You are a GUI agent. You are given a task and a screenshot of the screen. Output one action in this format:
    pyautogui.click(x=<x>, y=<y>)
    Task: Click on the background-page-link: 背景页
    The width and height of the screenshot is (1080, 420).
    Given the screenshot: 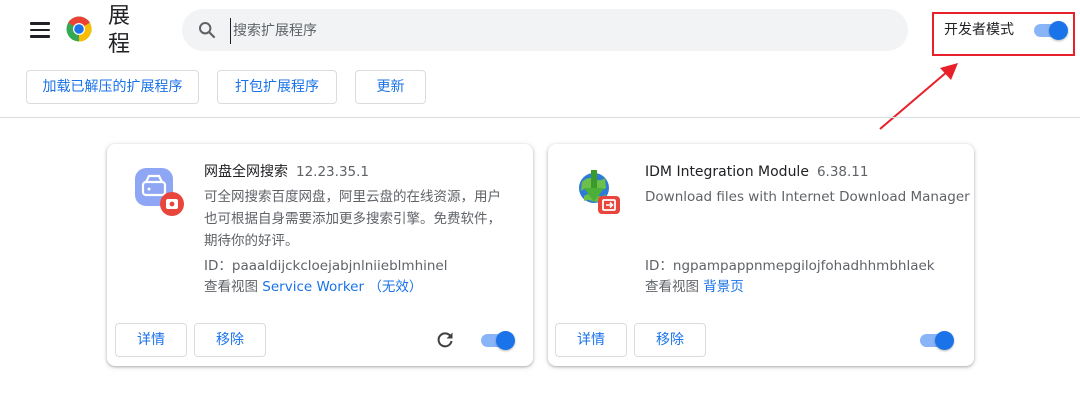 What is the action you would take?
    pyautogui.click(x=723, y=287)
    